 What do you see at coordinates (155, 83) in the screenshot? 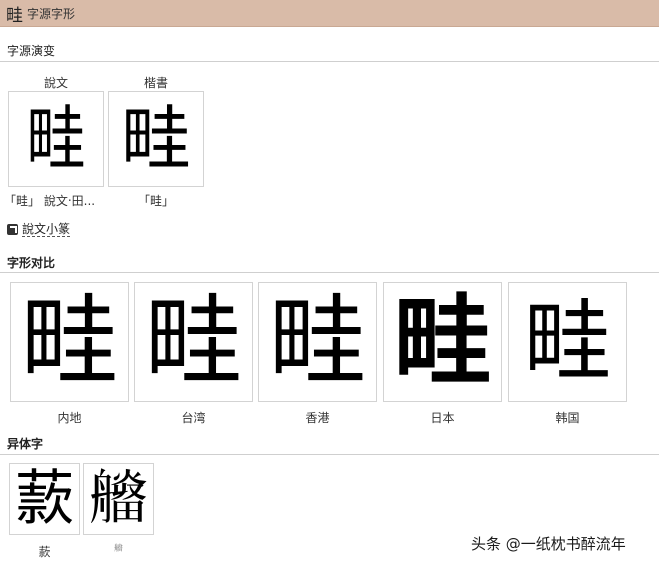
I see `evolution-label-kaishu: 楷書` at bounding box center [155, 83].